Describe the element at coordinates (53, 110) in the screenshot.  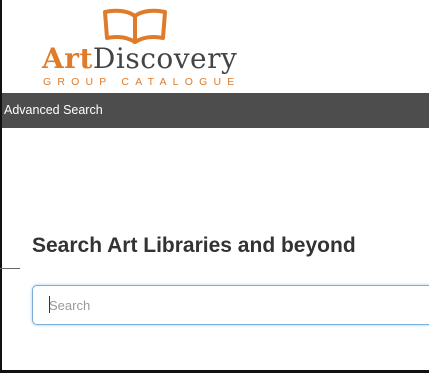
I see `nav-advanced-search: Advanced Search` at that location.